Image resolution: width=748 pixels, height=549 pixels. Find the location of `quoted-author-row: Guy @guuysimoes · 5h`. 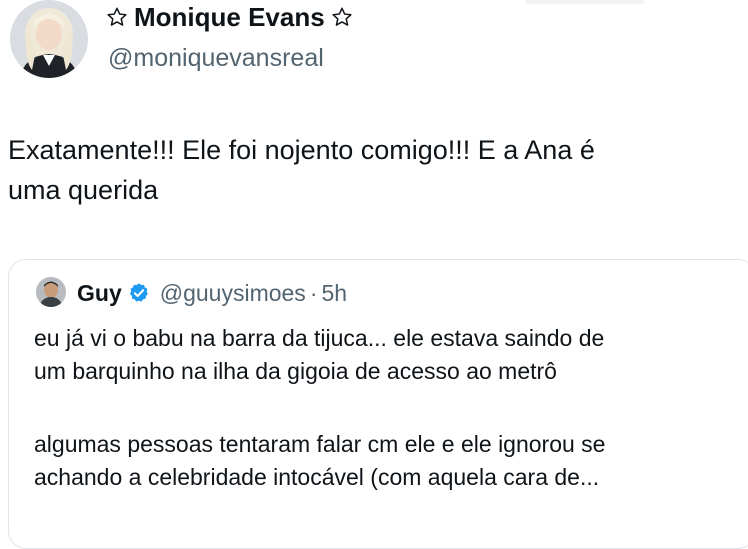

quoted-author-row: Guy @guuysimoes · 5h is located at coordinates (212, 293).